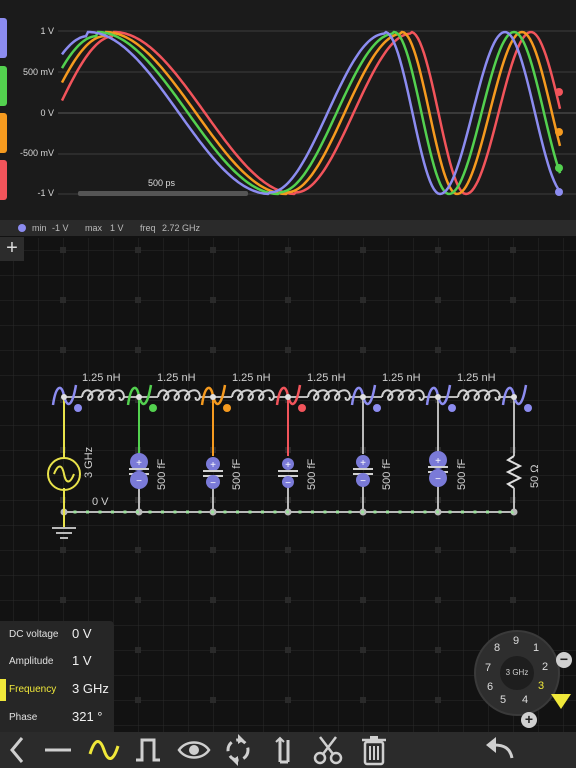  Describe the element at coordinates (33, 689) in the screenshot. I see `param-label: Frequency` at that location.